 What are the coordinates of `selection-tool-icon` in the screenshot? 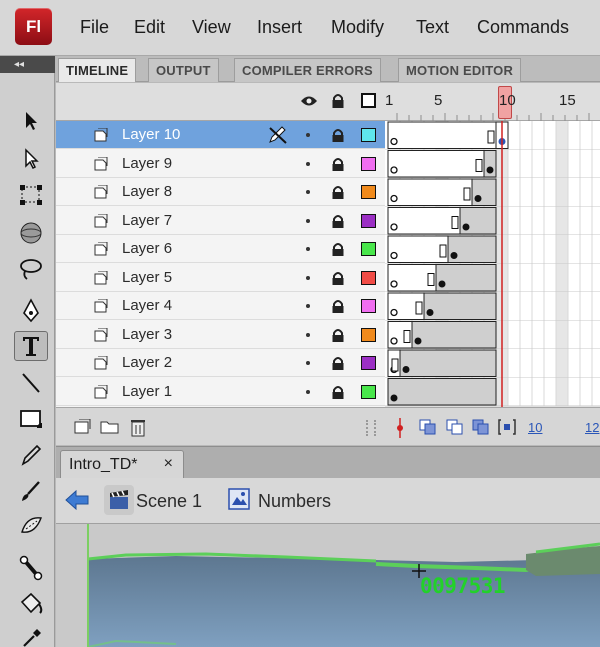 It's located at (31, 121).